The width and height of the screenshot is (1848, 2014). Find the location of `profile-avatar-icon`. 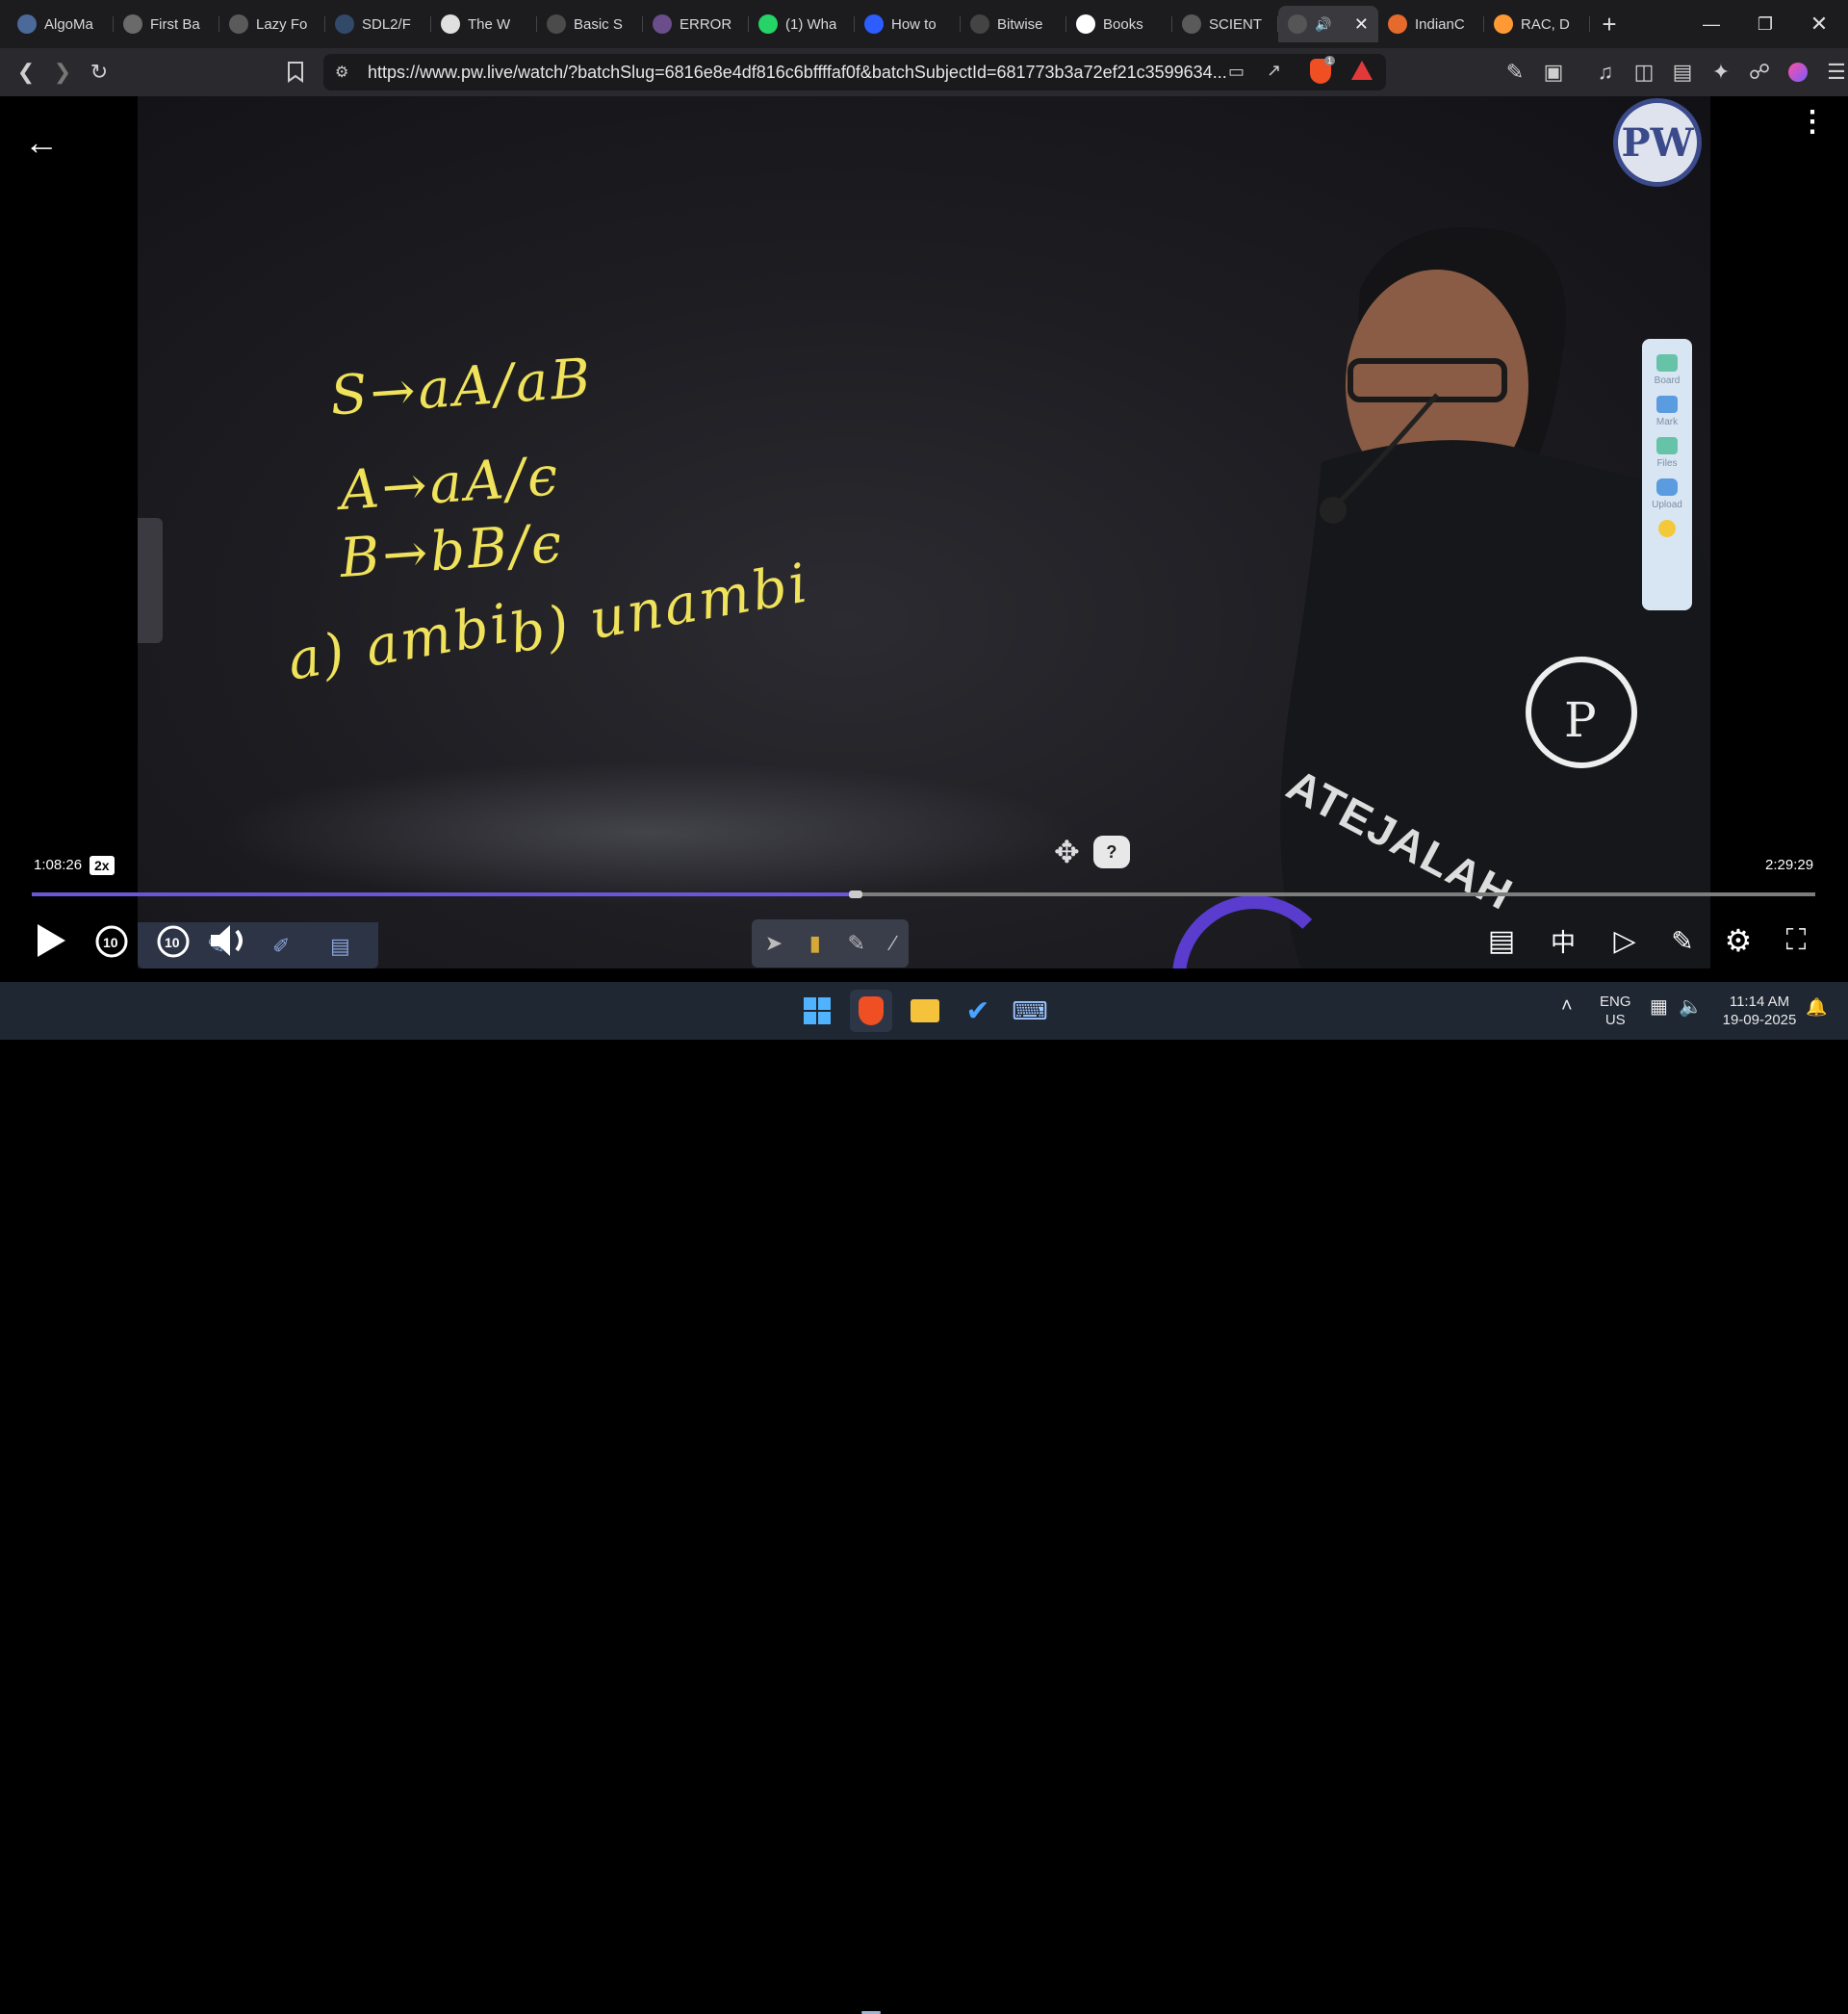

profile-avatar-icon is located at coordinates (1798, 72).